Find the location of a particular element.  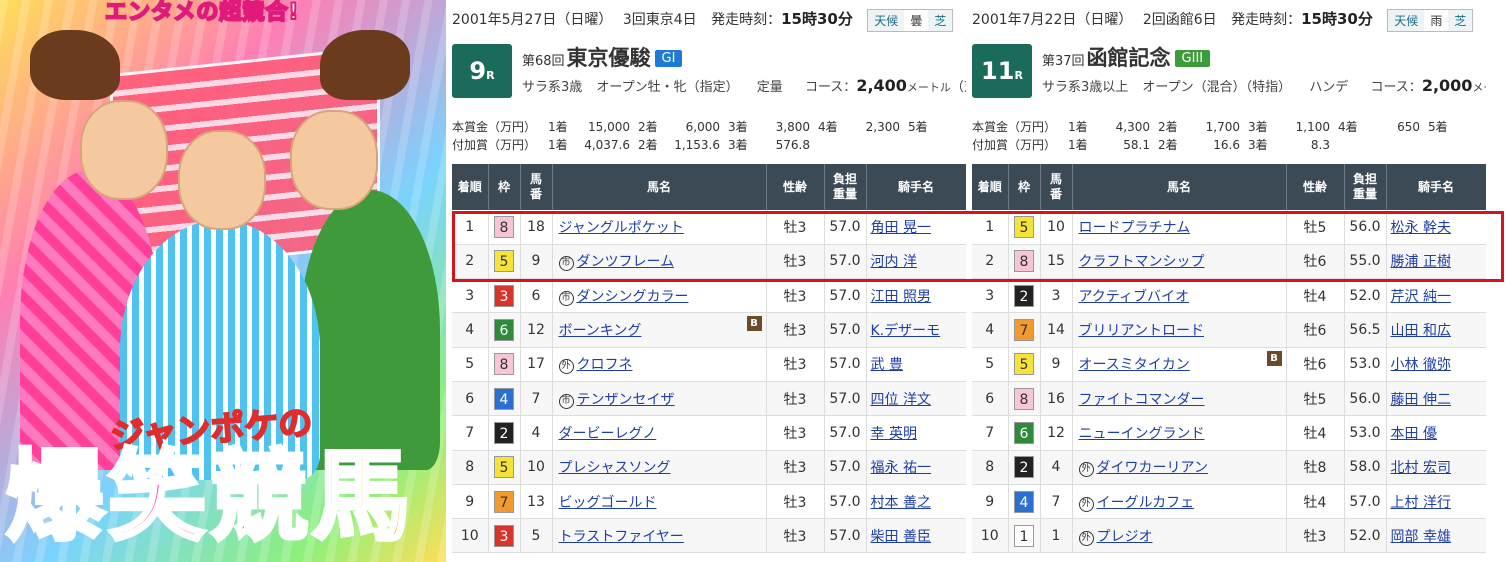

jockey-cell: 河内 洋 is located at coordinates (916, 262).